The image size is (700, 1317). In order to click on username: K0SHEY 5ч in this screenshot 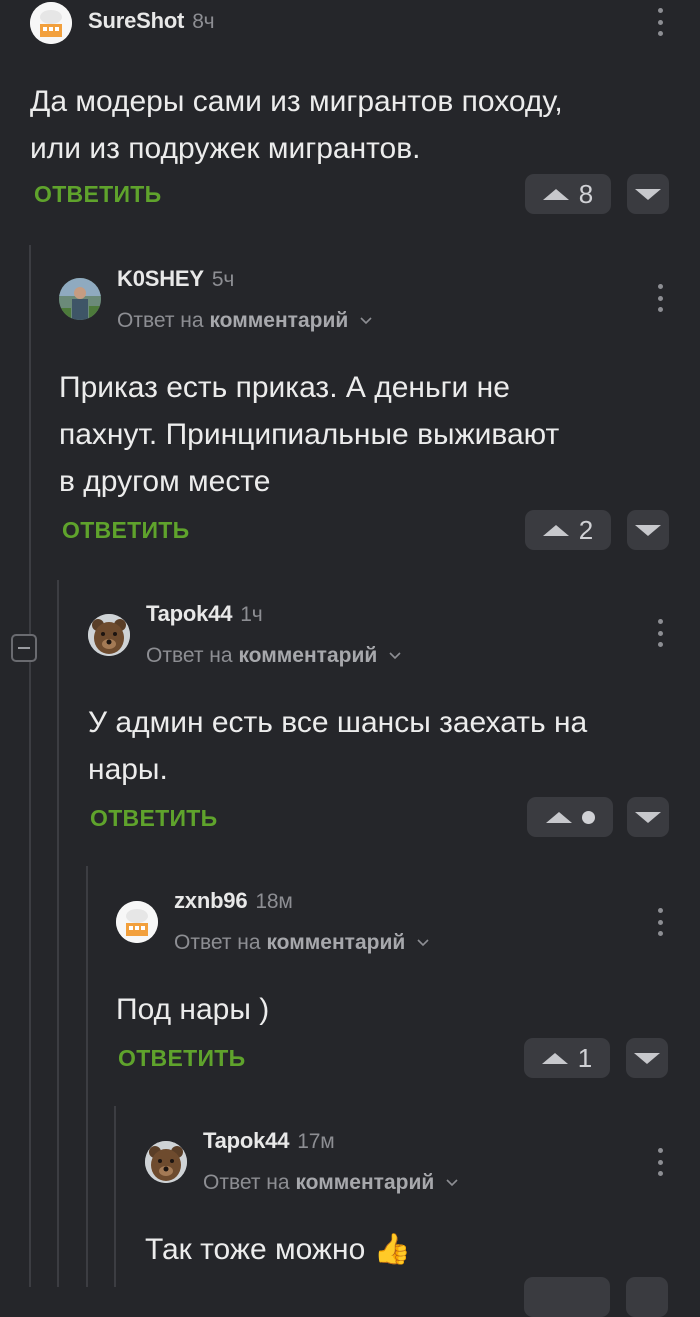, I will do `click(175, 279)`.